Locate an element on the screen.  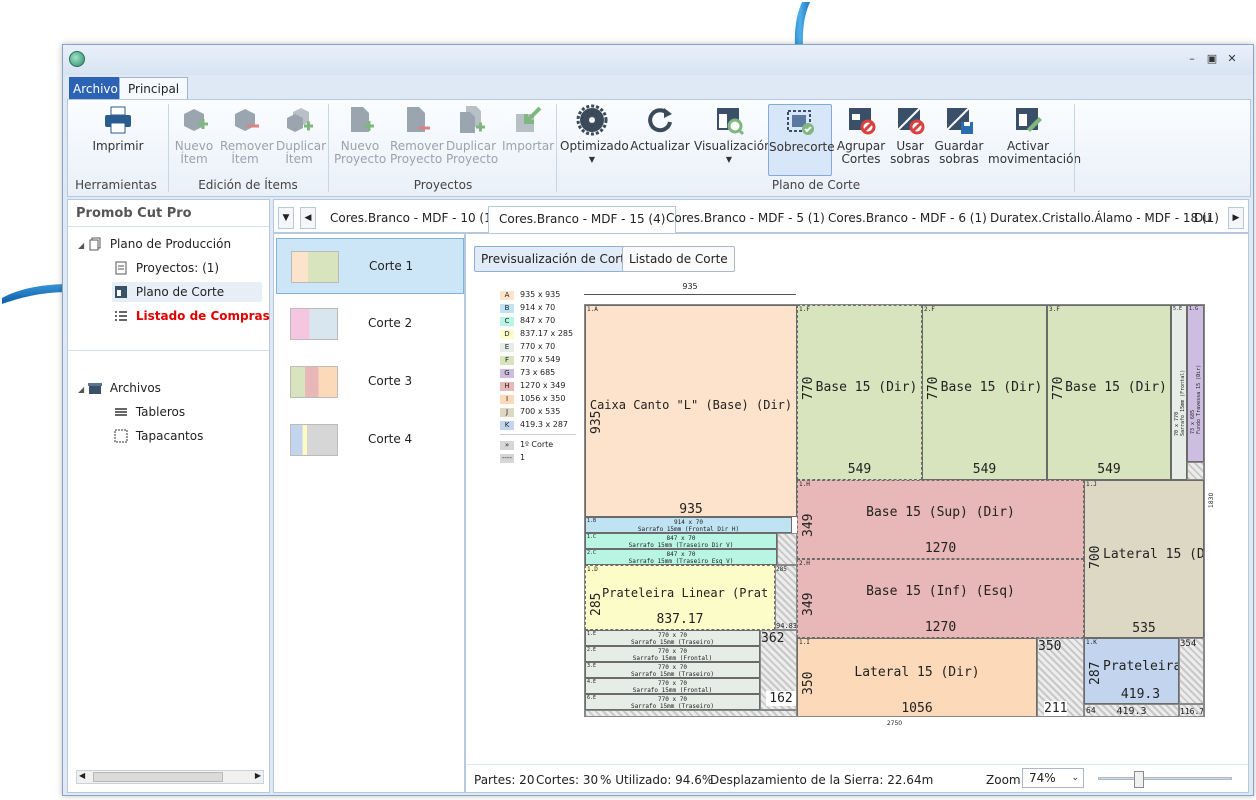
piece-e3: 3.E 770 x 70 Sarrafo 15mm (Traseiro) is located at coordinates (672, 670).